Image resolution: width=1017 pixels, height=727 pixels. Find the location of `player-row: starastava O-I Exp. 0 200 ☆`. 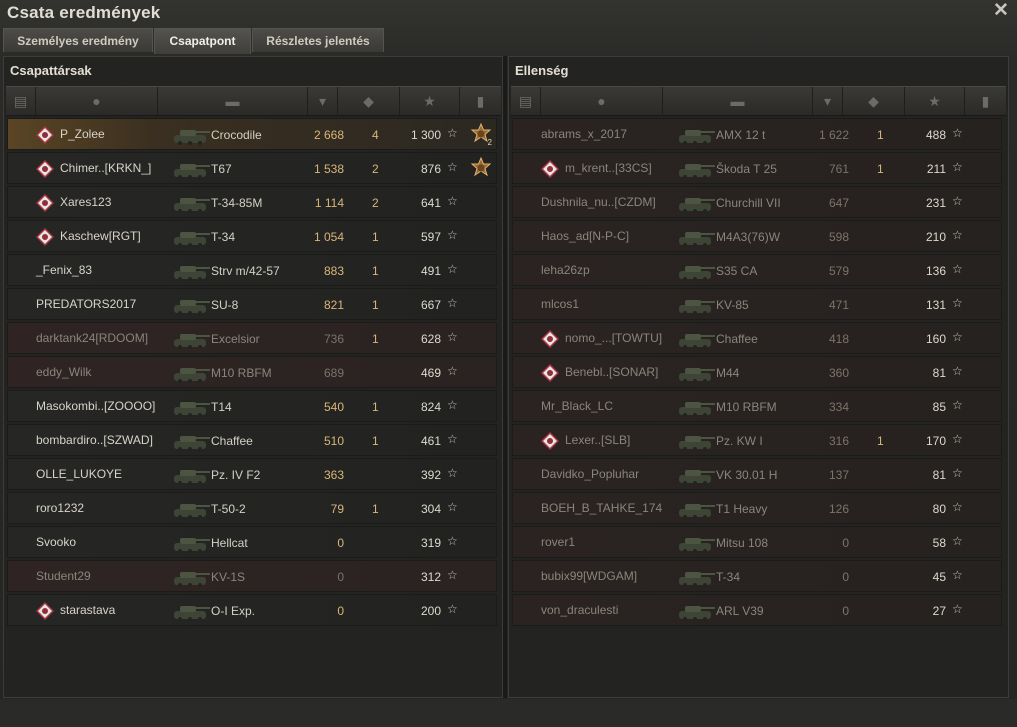

player-row: starastava O-I Exp. 0 200 ☆ is located at coordinates (252, 610).